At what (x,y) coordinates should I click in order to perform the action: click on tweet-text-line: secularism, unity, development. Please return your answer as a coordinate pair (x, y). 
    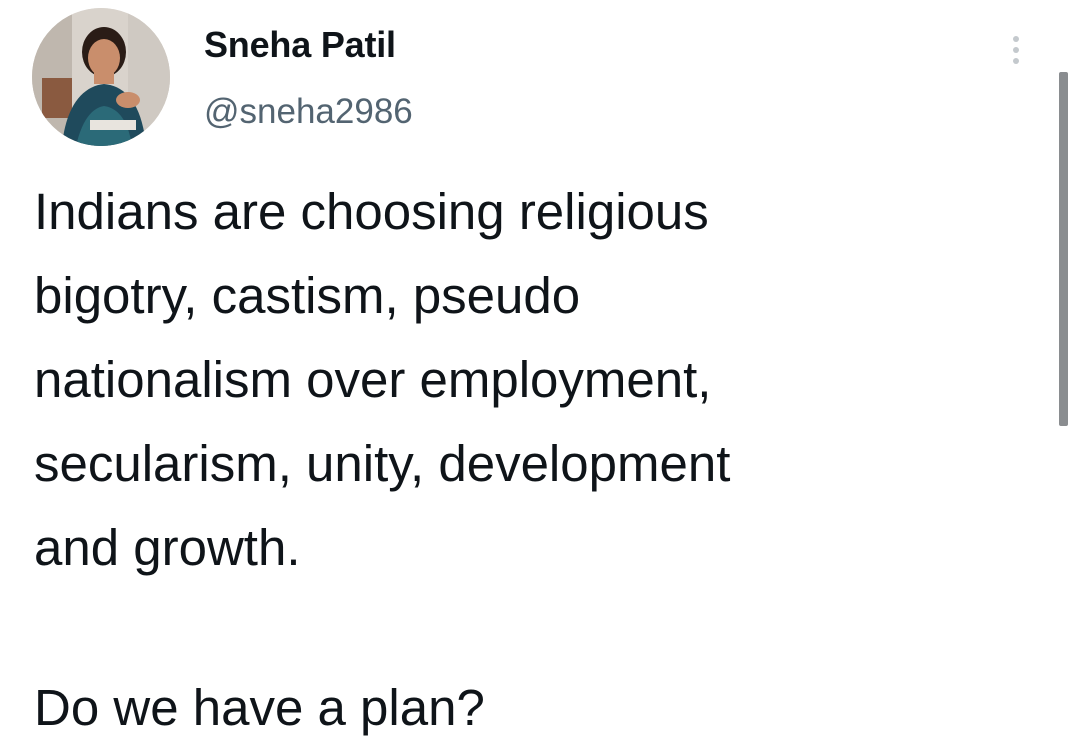
    Looking at the image, I should click on (382, 463).